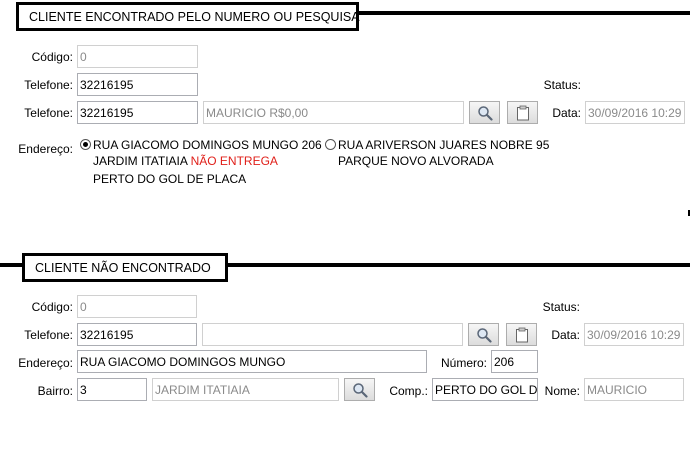 This screenshot has width=690, height=476. I want to click on bairro-code-field: 3, so click(112, 389).